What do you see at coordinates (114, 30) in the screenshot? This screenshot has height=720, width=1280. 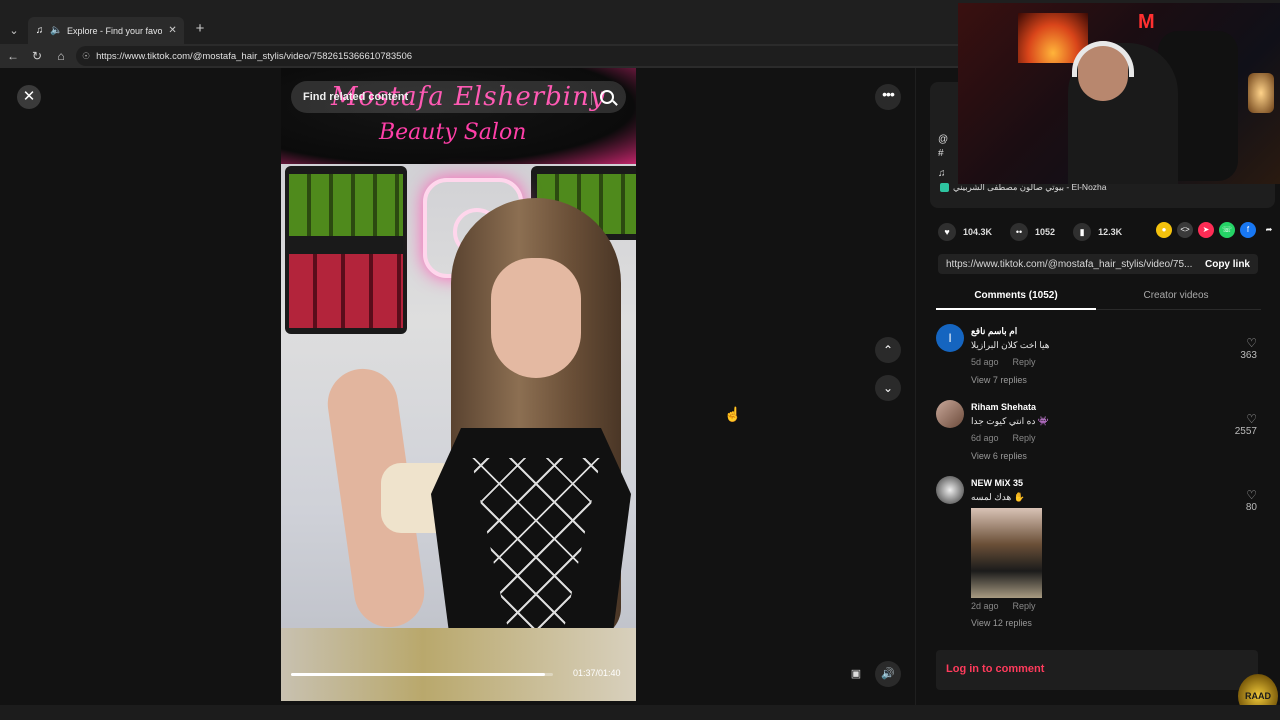 I see `tab-title: Explore - Find your favourite` at bounding box center [114, 30].